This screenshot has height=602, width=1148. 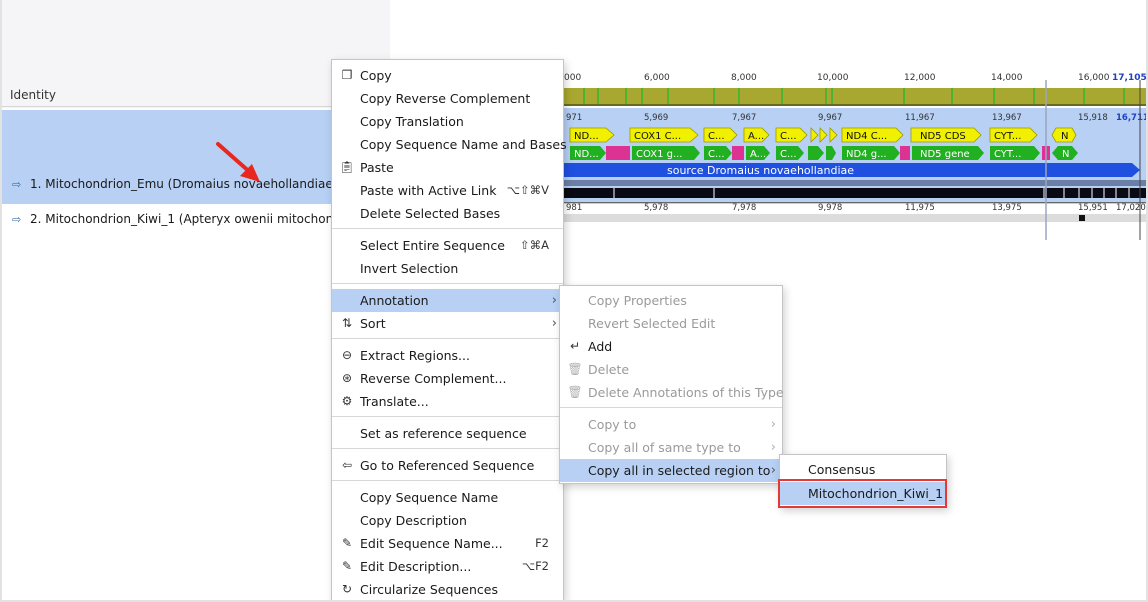 I want to click on svg-text: 15,951, so click(x=1093, y=208).